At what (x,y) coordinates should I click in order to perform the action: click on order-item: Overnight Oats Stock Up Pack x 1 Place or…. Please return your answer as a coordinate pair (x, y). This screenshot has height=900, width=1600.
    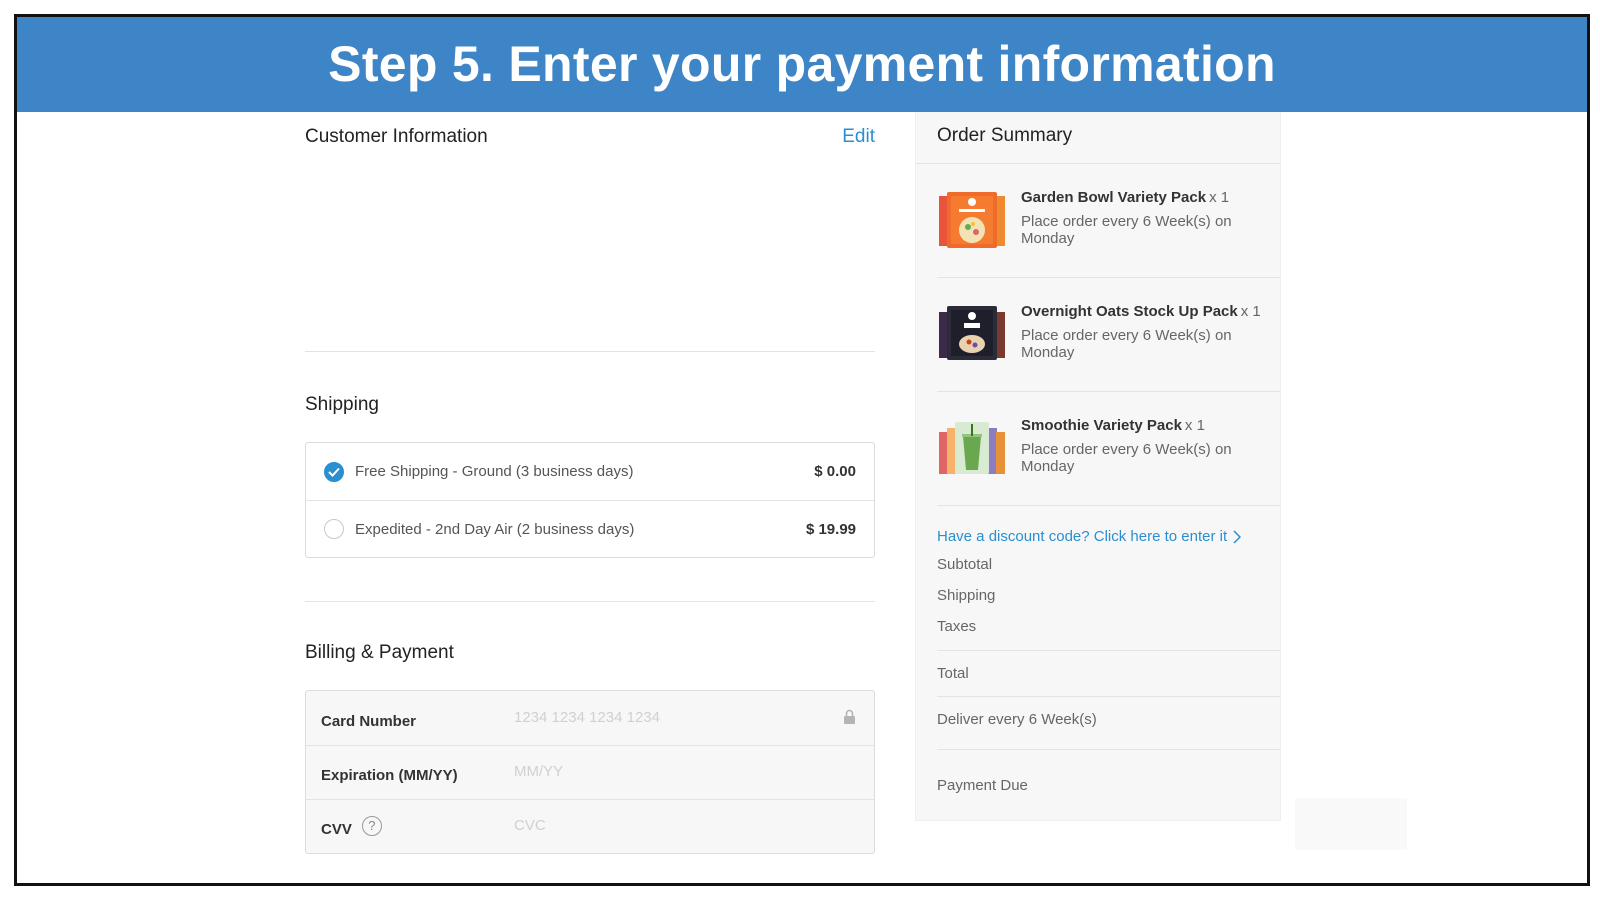
    Looking at the image, I should click on (1108, 335).